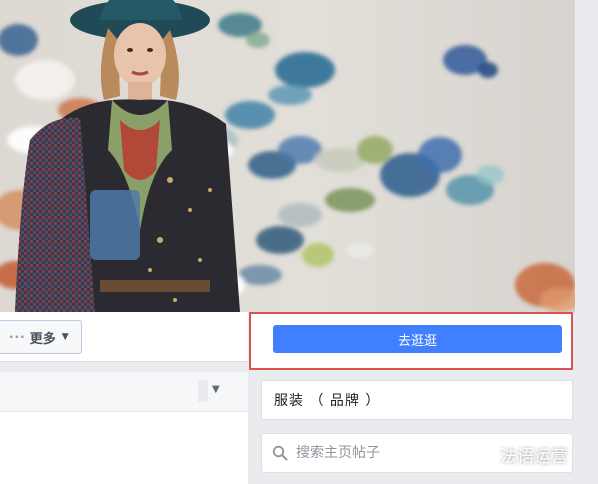 The width and height of the screenshot is (598, 484). What do you see at coordinates (124, 448) in the screenshot?
I see `composer-body` at bounding box center [124, 448].